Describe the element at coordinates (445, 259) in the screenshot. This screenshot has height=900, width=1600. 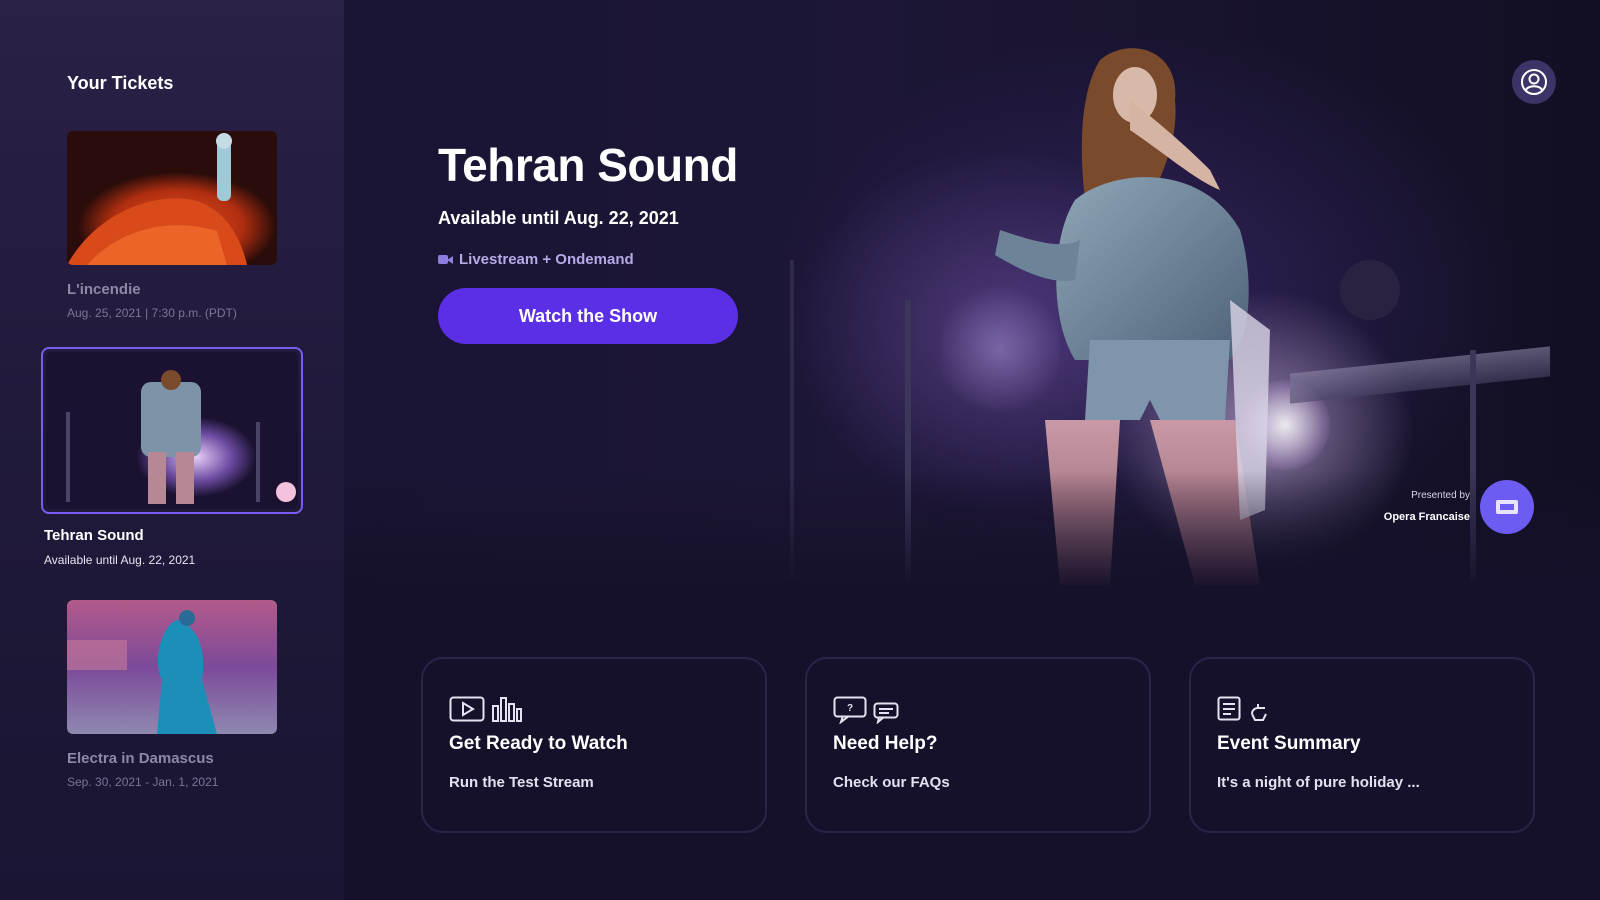
I see `video-camera-icon` at that location.